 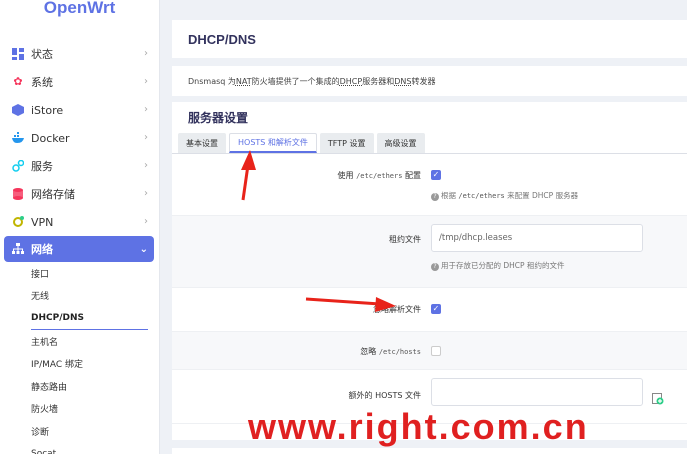 I want to click on sidebar-item-status: 状态 ›, so click(x=80, y=54).